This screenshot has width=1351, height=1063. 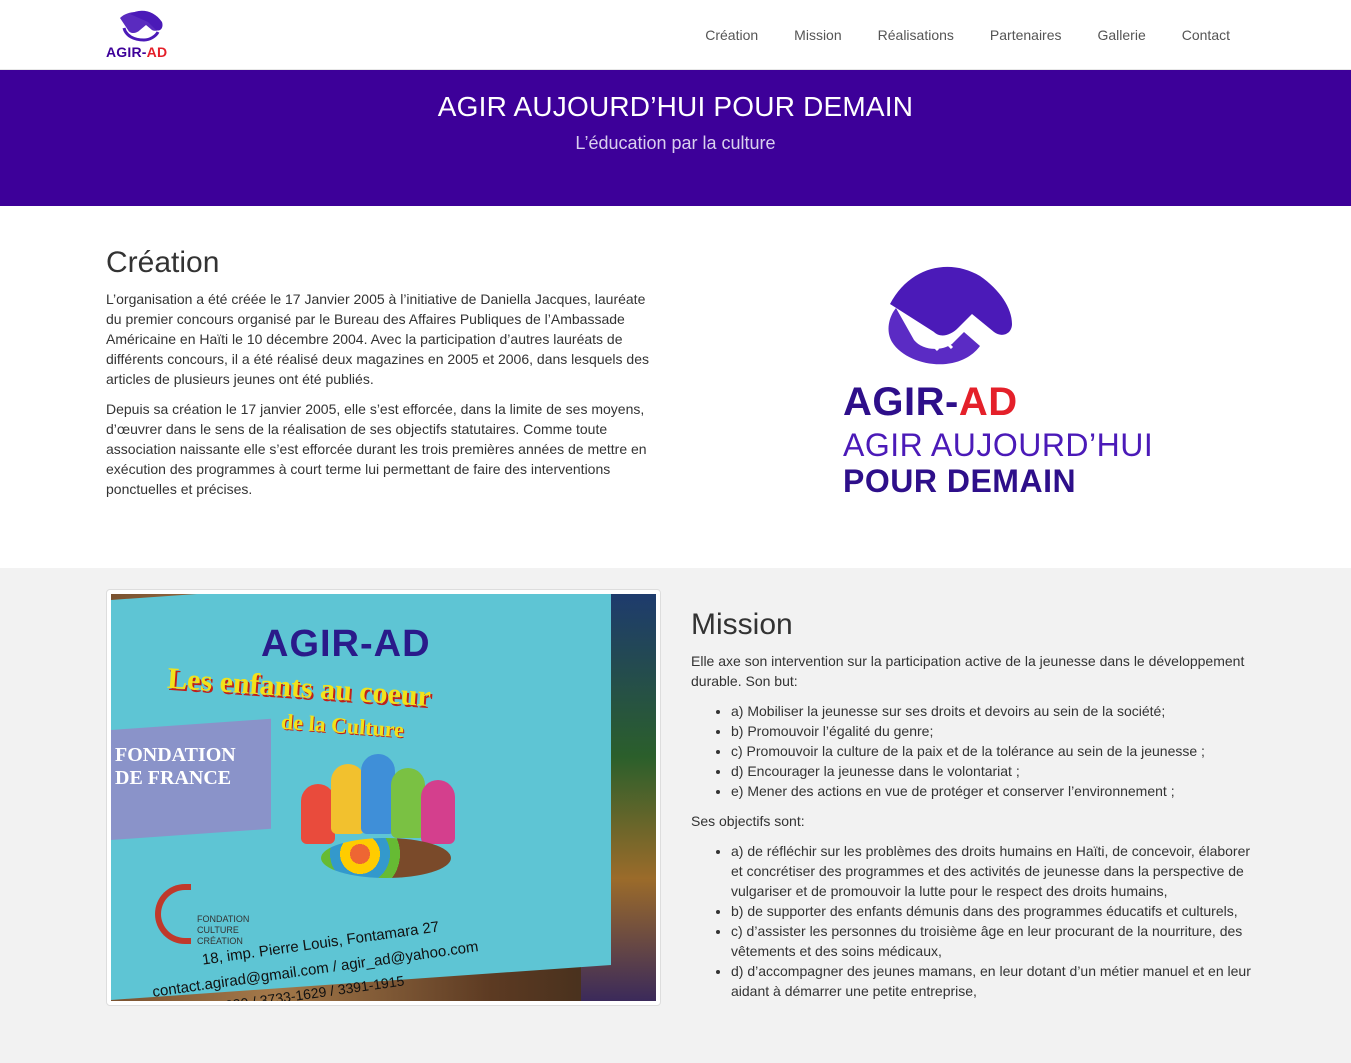 What do you see at coordinates (731, 35) in the screenshot?
I see `nav-item-creation: Création` at bounding box center [731, 35].